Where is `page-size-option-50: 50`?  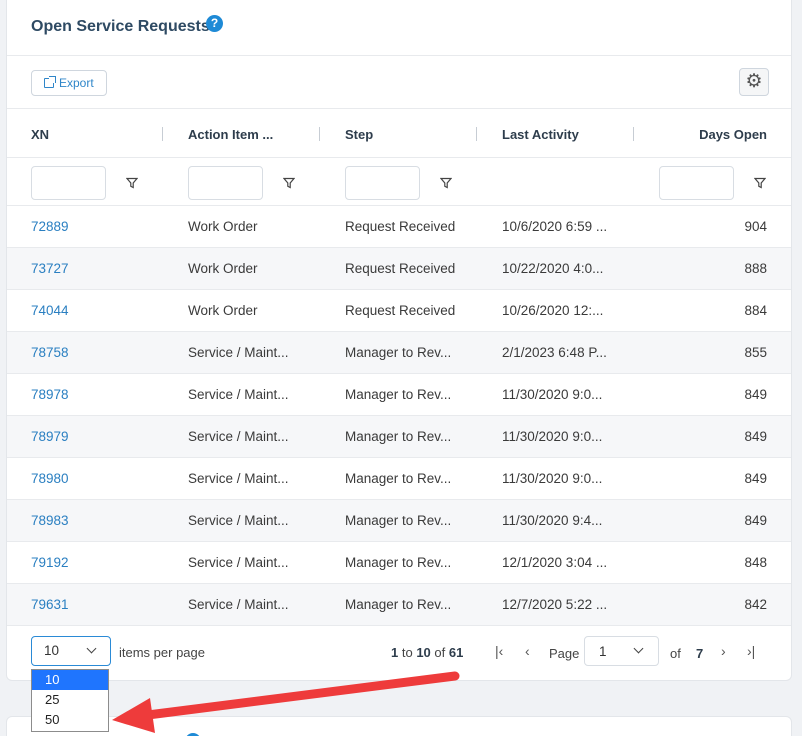
page-size-option-50: 50 is located at coordinates (70, 720).